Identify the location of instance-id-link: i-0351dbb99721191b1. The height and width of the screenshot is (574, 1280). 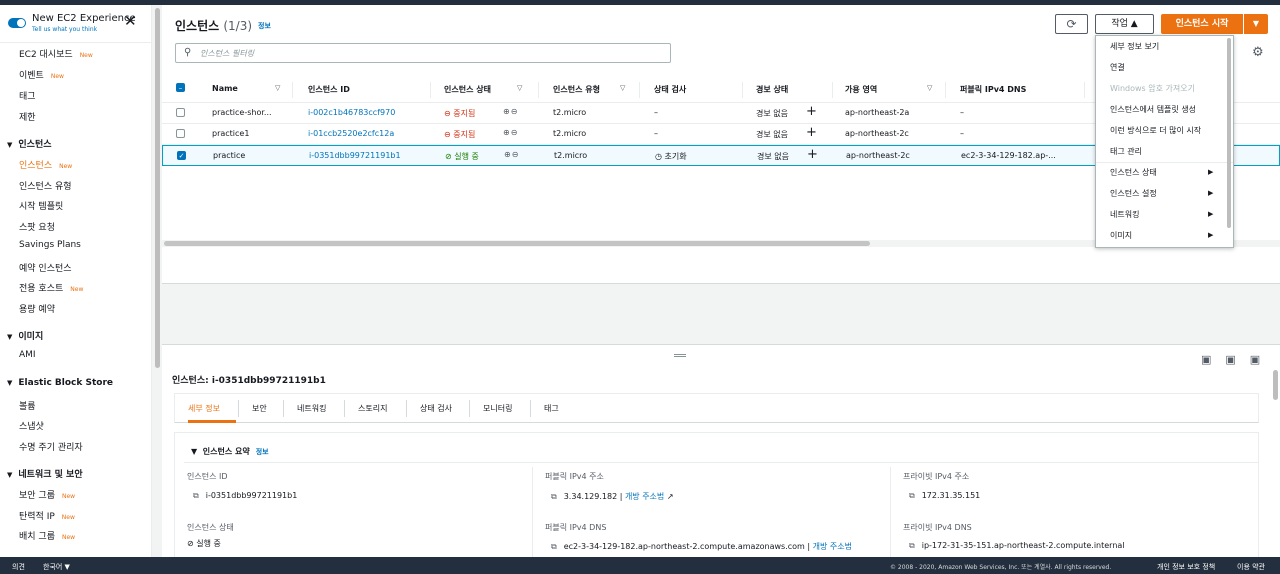
(355, 155).